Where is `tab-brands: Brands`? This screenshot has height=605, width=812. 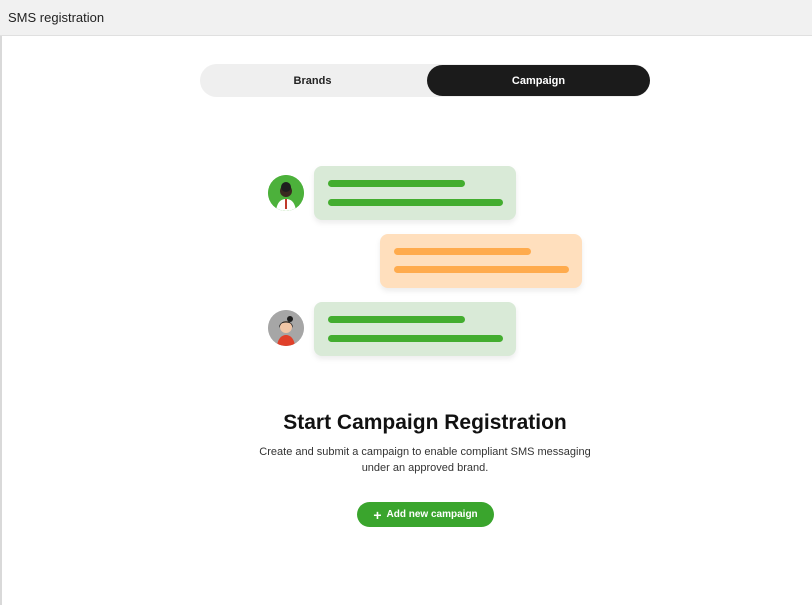
tab-brands: Brands is located at coordinates (312, 80).